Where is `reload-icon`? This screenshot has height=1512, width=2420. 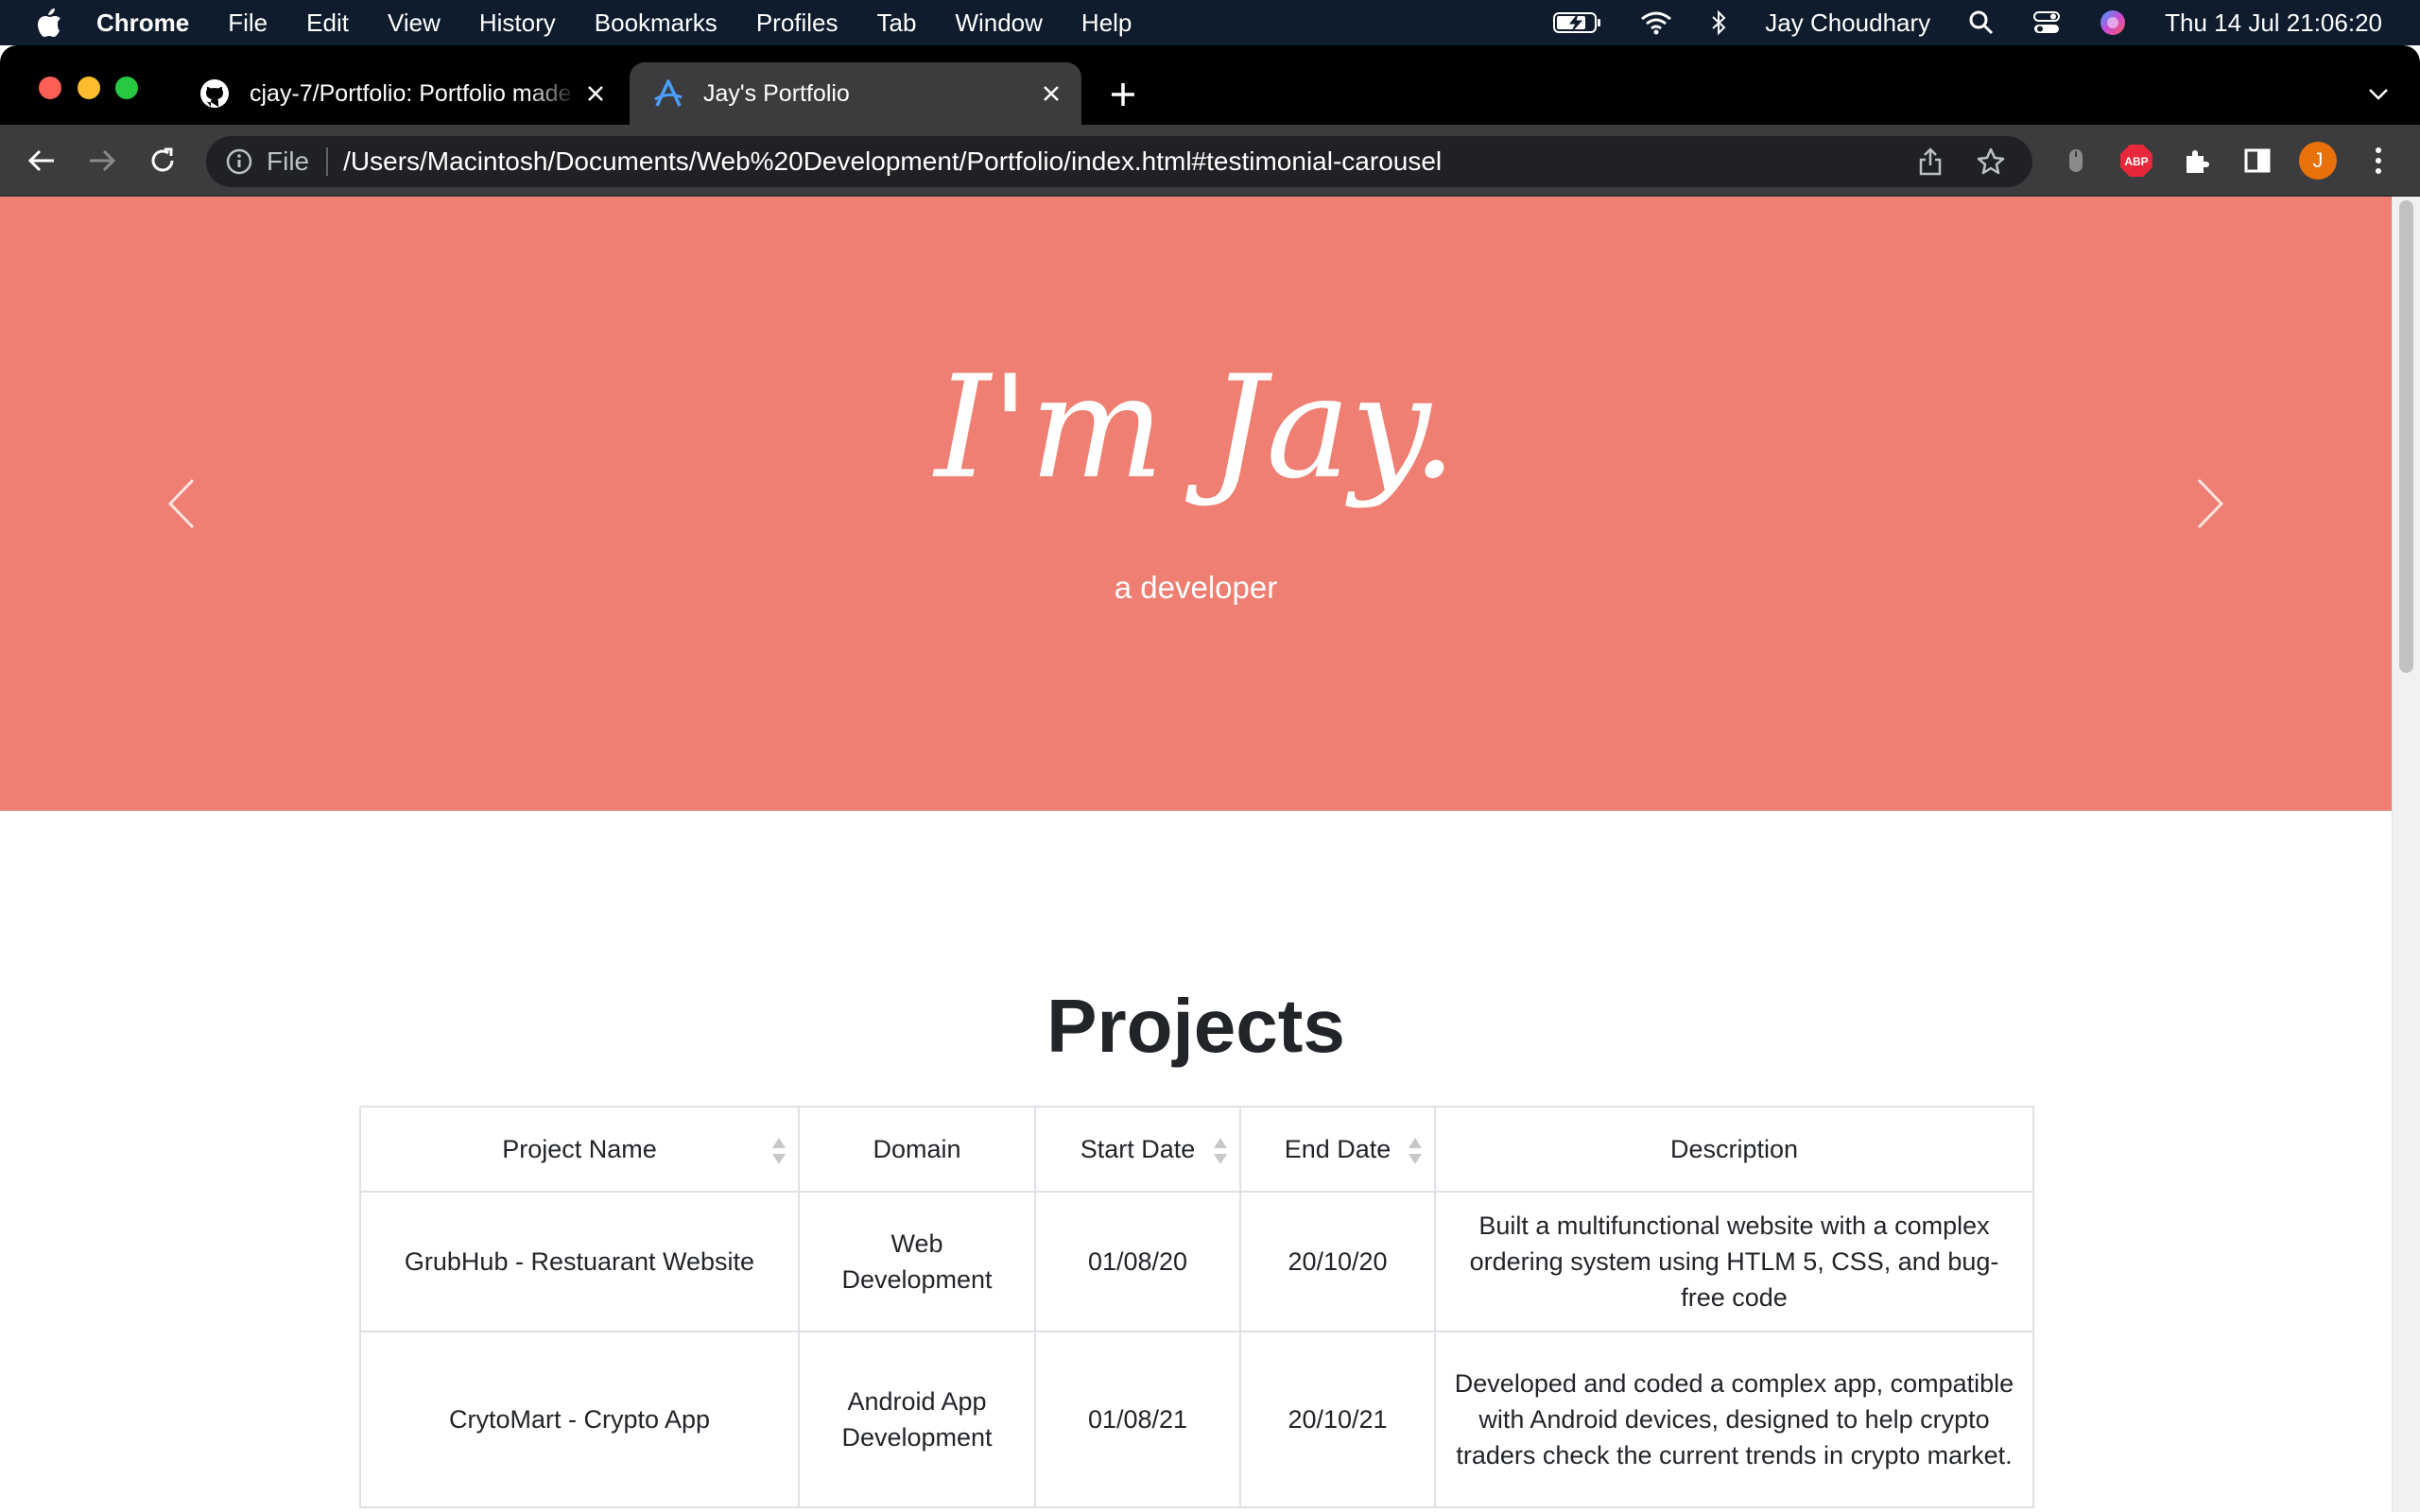
reload-icon is located at coordinates (163, 161).